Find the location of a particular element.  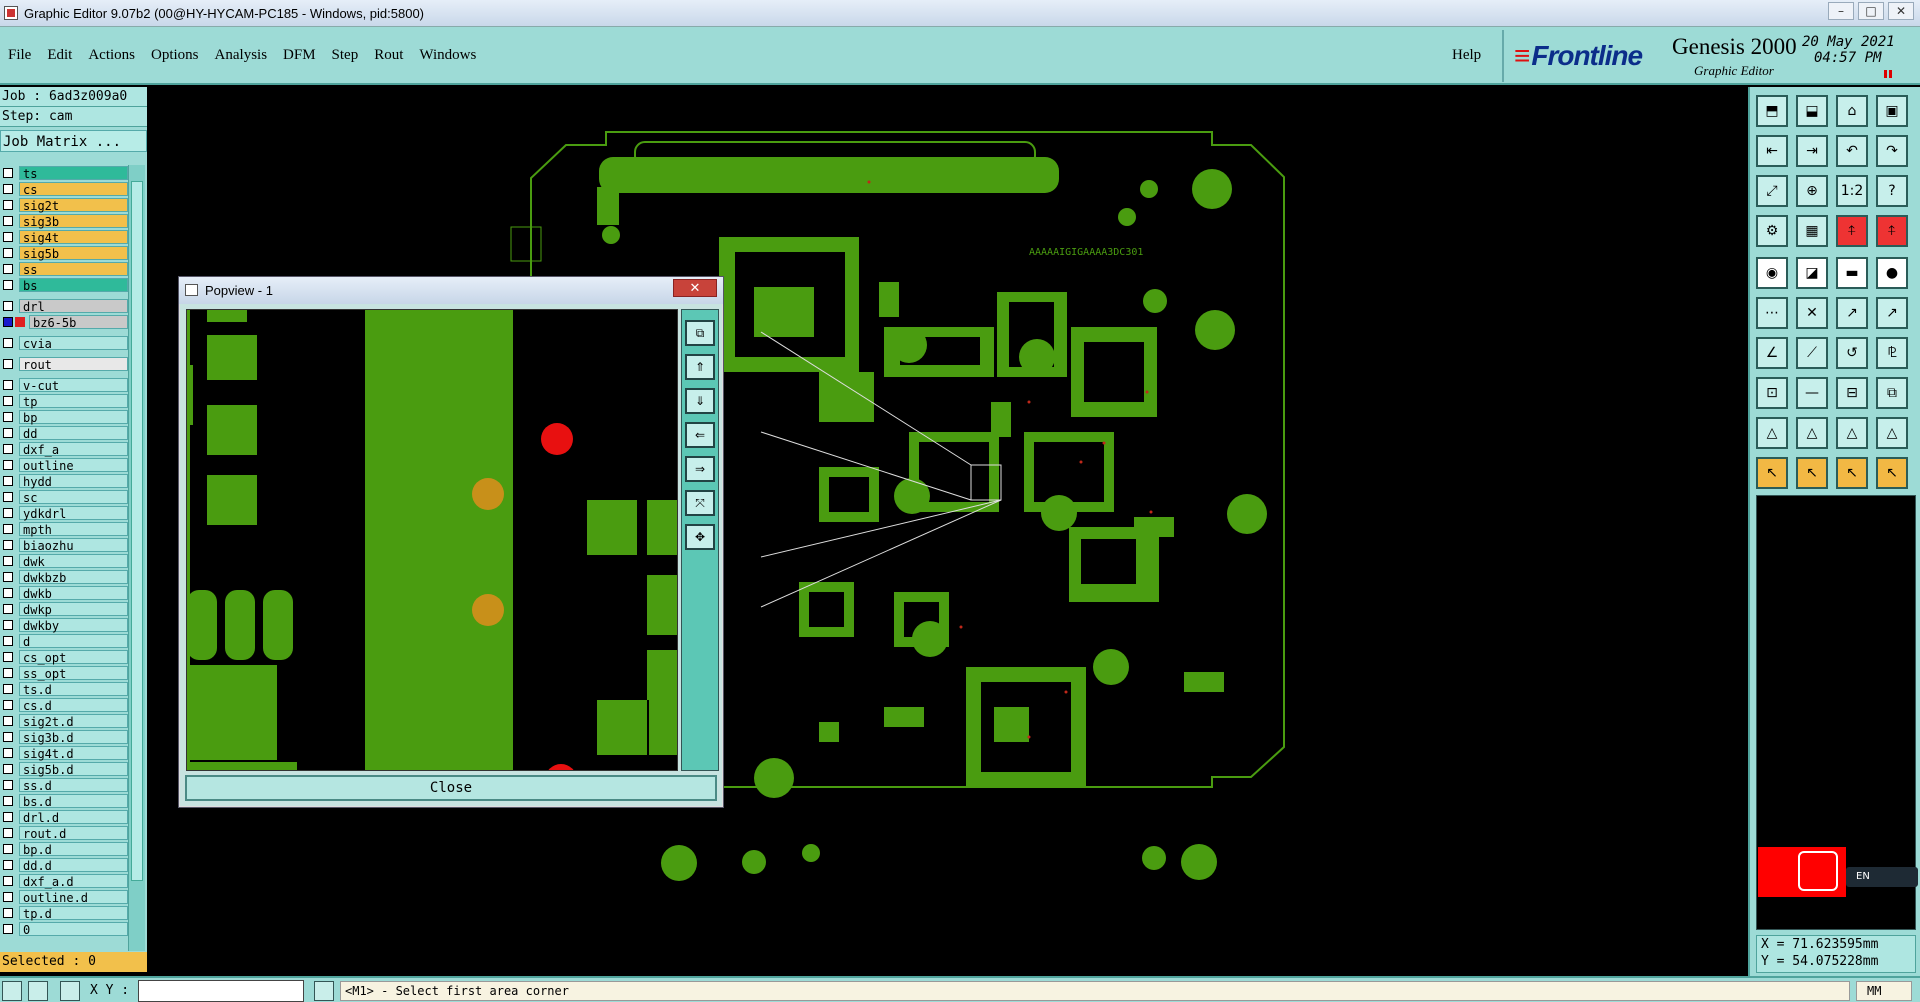

line-icon: ◪ is located at coordinates (1812, 273).